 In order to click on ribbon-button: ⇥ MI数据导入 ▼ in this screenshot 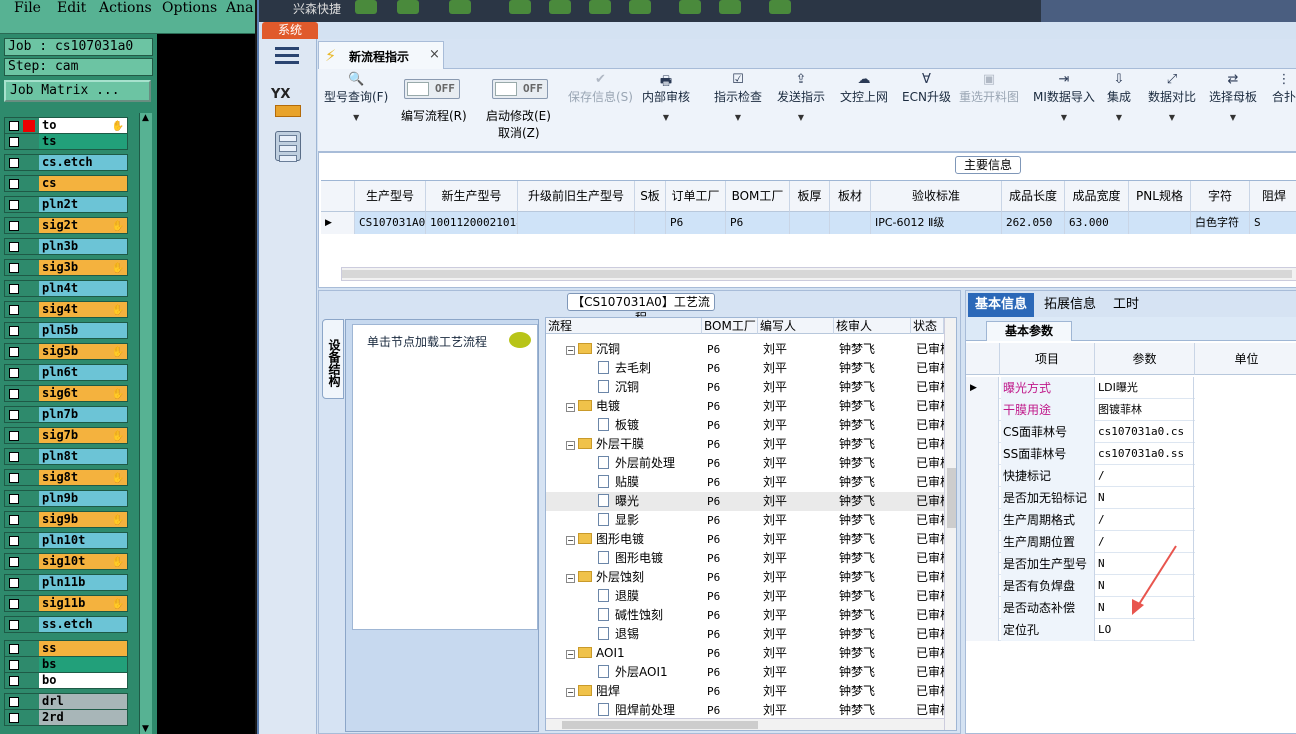, I will do `click(1064, 97)`.